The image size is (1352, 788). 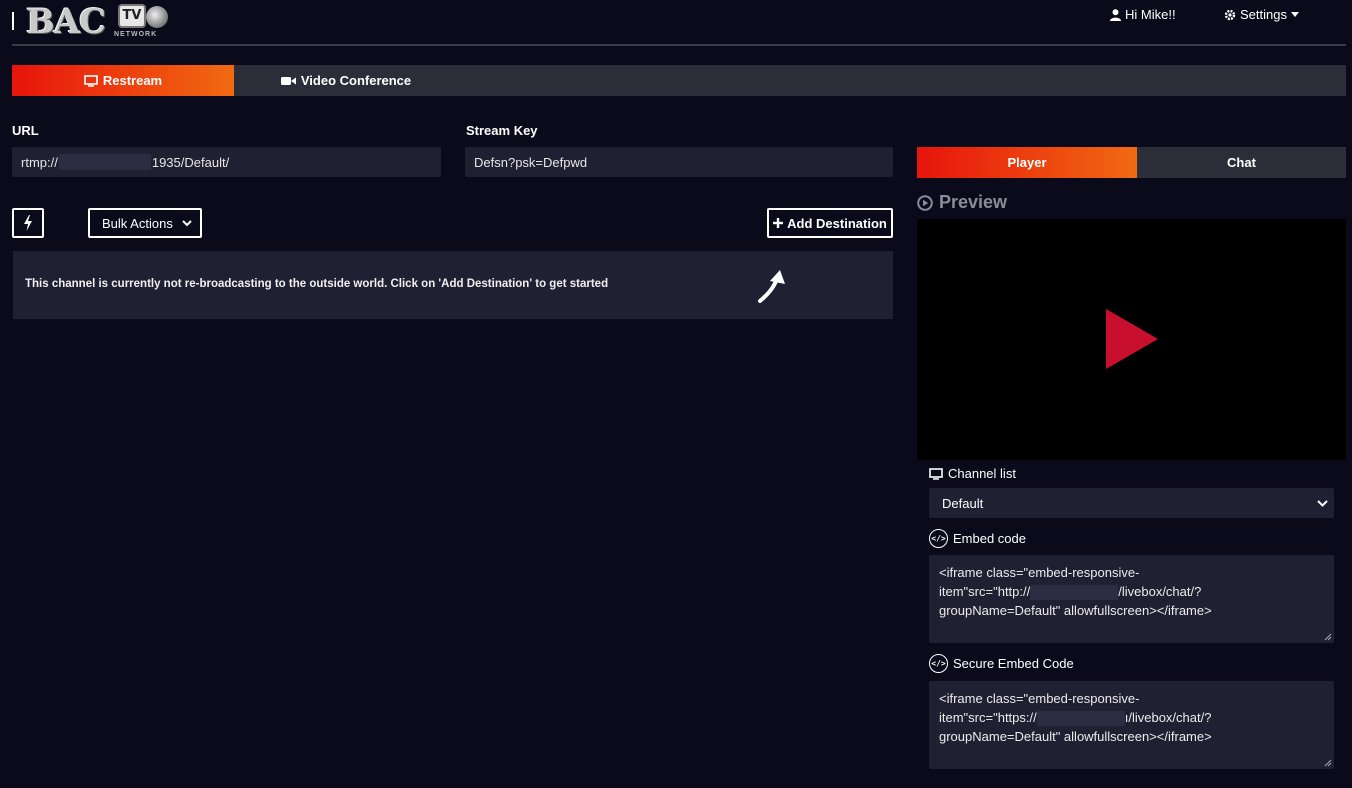 What do you see at coordinates (531, 162) in the screenshot?
I see `stream-key-value: Defsn?psk=Defpwd` at bounding box center [531, 162].